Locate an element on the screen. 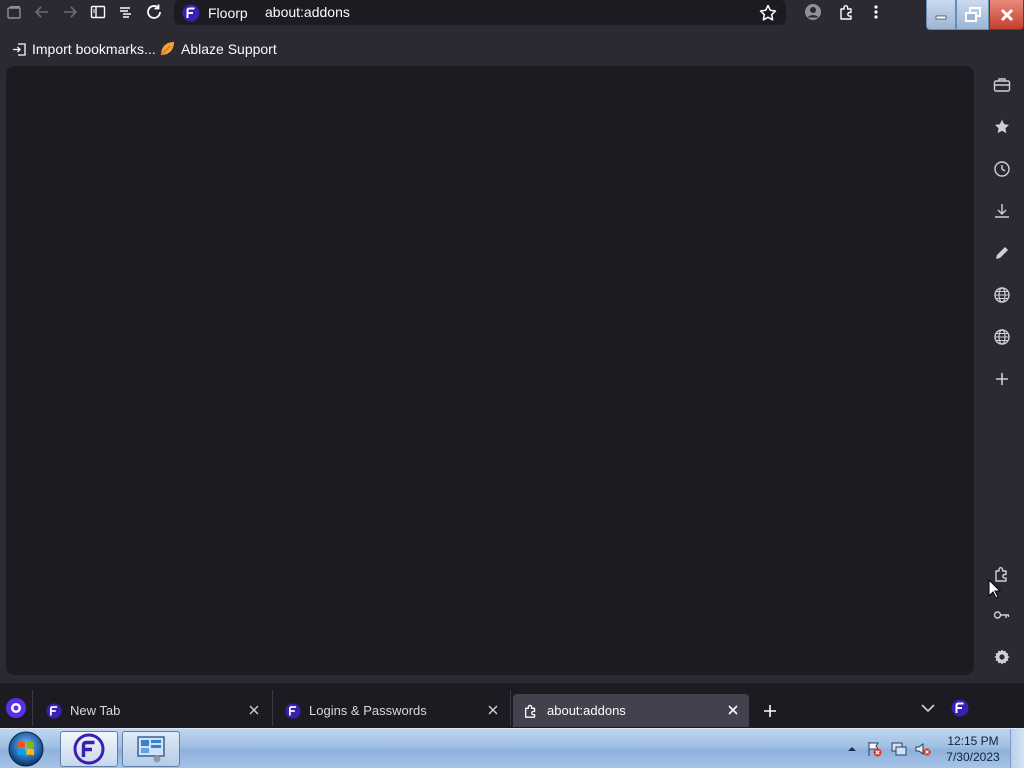 The width and height of the screenshot is (1024, 768). tab-logins-passwords: Logins & Passwords is located at coordinates (393, 710).